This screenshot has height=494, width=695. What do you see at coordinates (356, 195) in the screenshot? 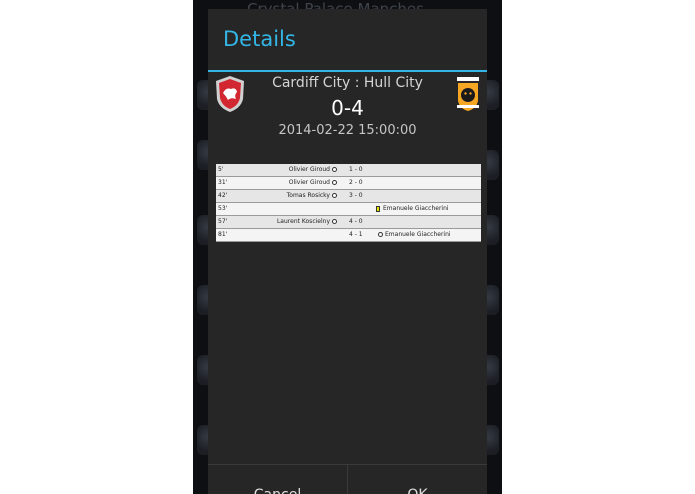
I see `event-score: 3 - 0` at bounding box center [356, 195].